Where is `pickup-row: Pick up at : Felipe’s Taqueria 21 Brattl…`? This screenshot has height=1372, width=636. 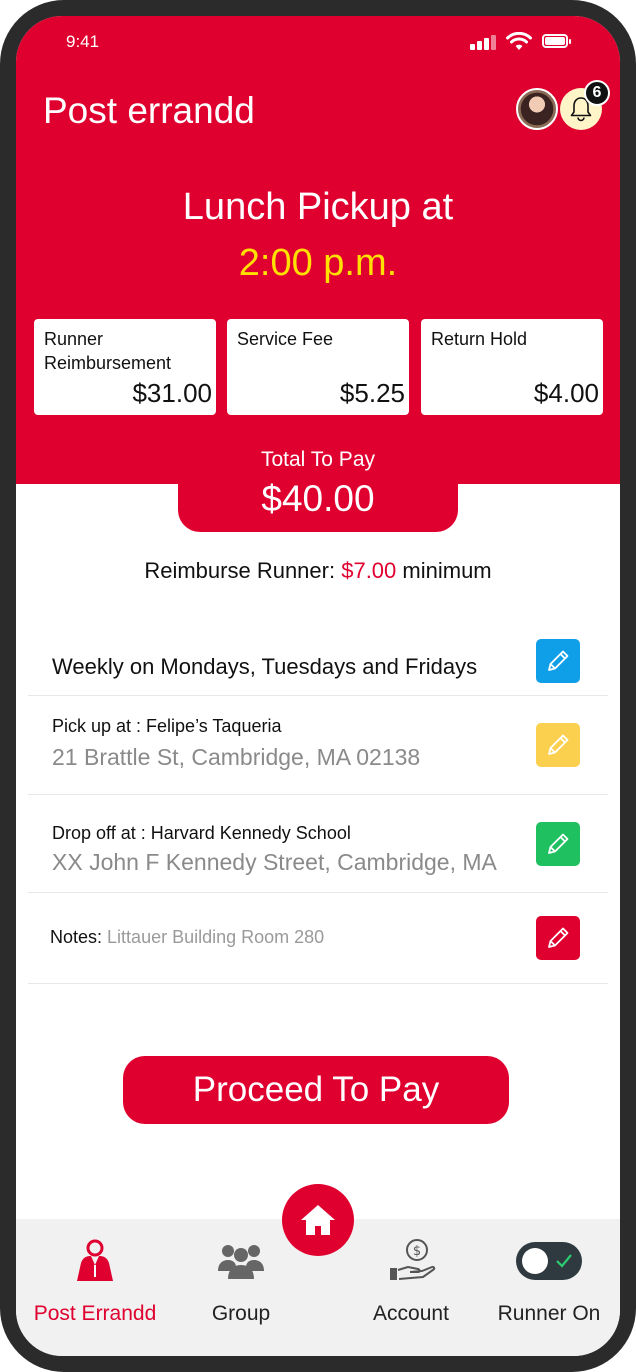 pickup-row: Pick up at : Felipe’s Taqueria 21 Brattl… is located at coordinates (318, 745).